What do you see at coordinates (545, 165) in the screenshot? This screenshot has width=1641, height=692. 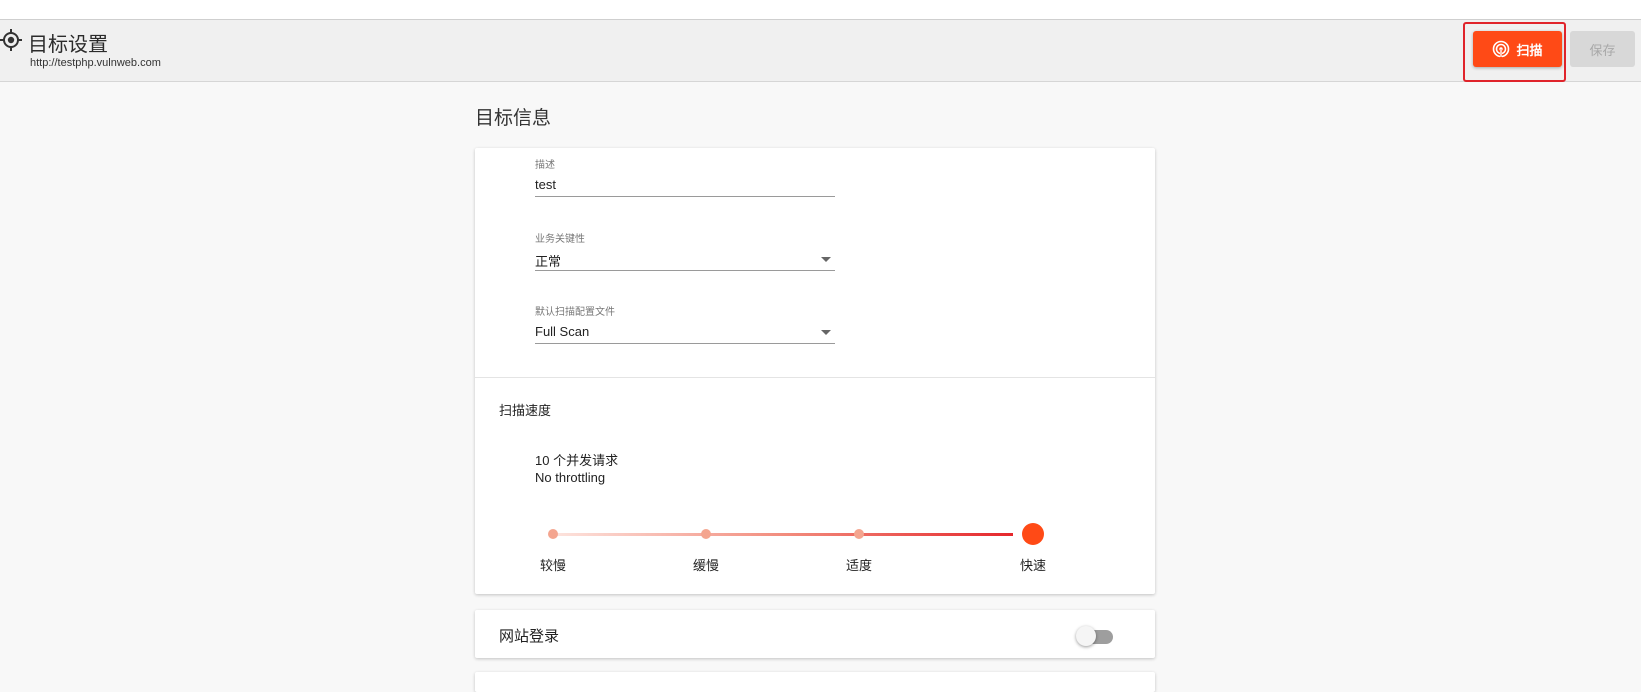 I see `description-label: 描述` at bounding box center [545, 165].